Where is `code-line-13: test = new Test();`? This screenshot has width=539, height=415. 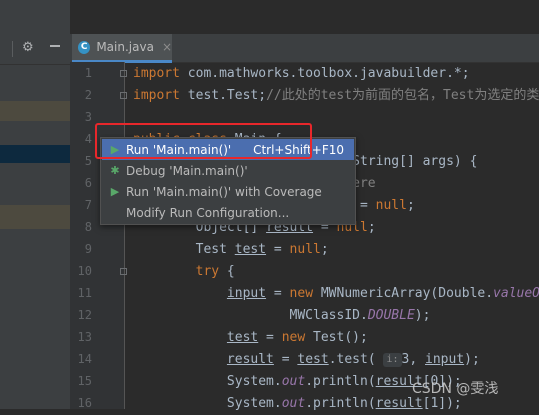 code-line-13: test = new Test(); is located at coordinates (250, 338).